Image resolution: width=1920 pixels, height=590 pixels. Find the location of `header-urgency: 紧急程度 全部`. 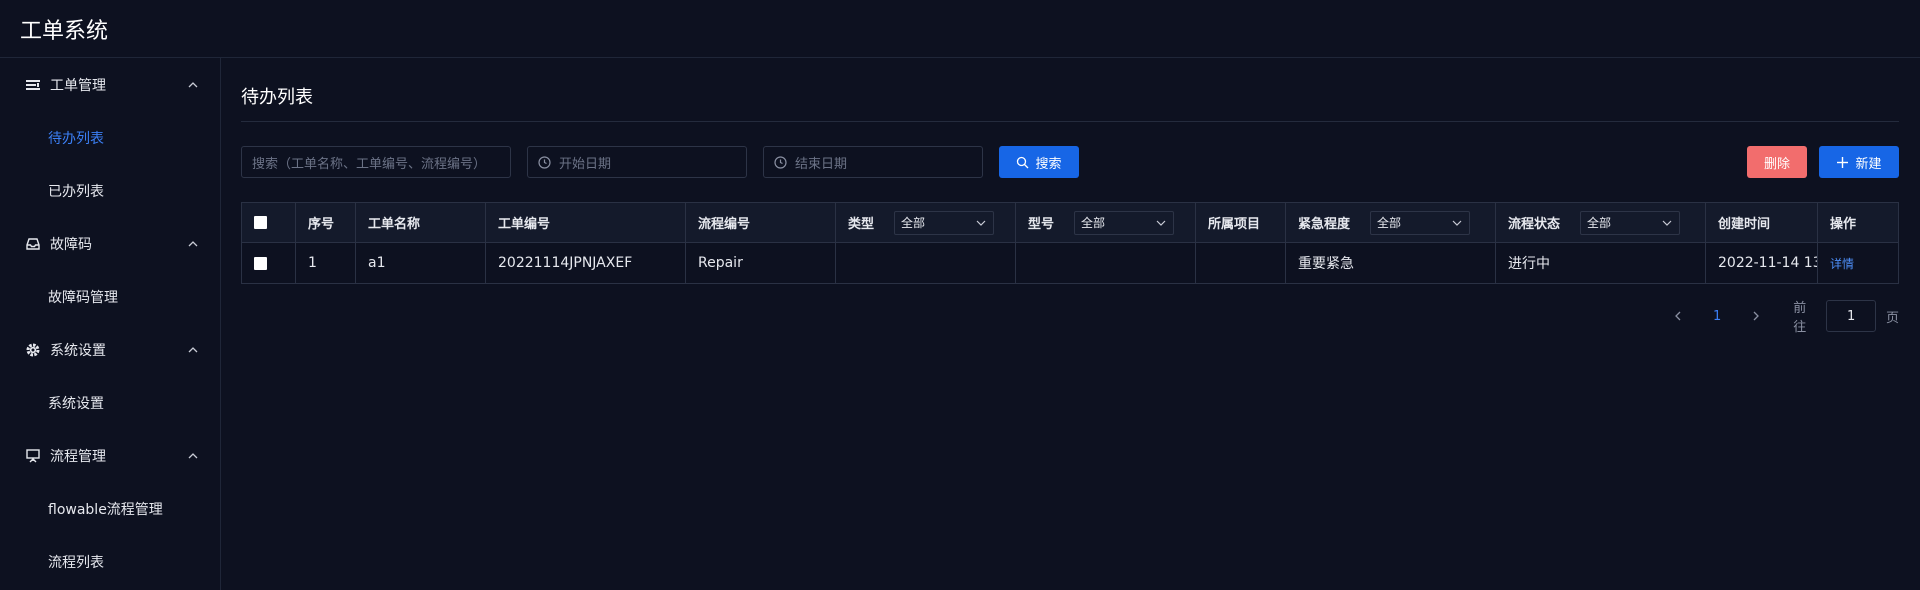

header-urgency: 紧急程度 全部 is located at coordinates (1391, 222).